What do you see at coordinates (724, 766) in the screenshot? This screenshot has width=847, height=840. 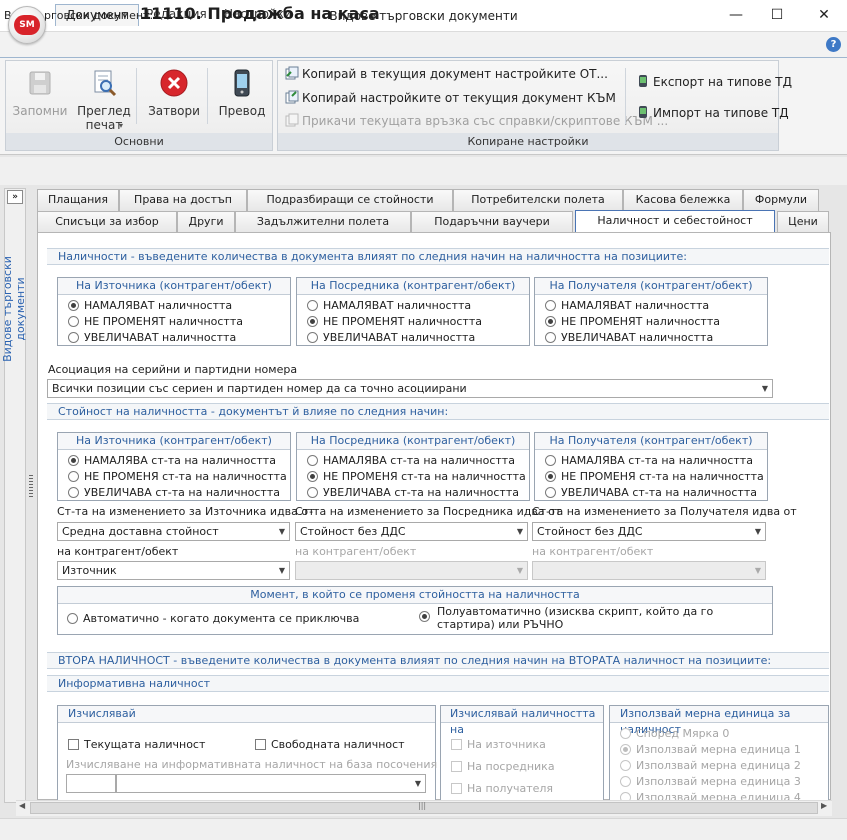 I see `unit-option-2: Използвай мерна единица 2` at bounding box center [724, 766].